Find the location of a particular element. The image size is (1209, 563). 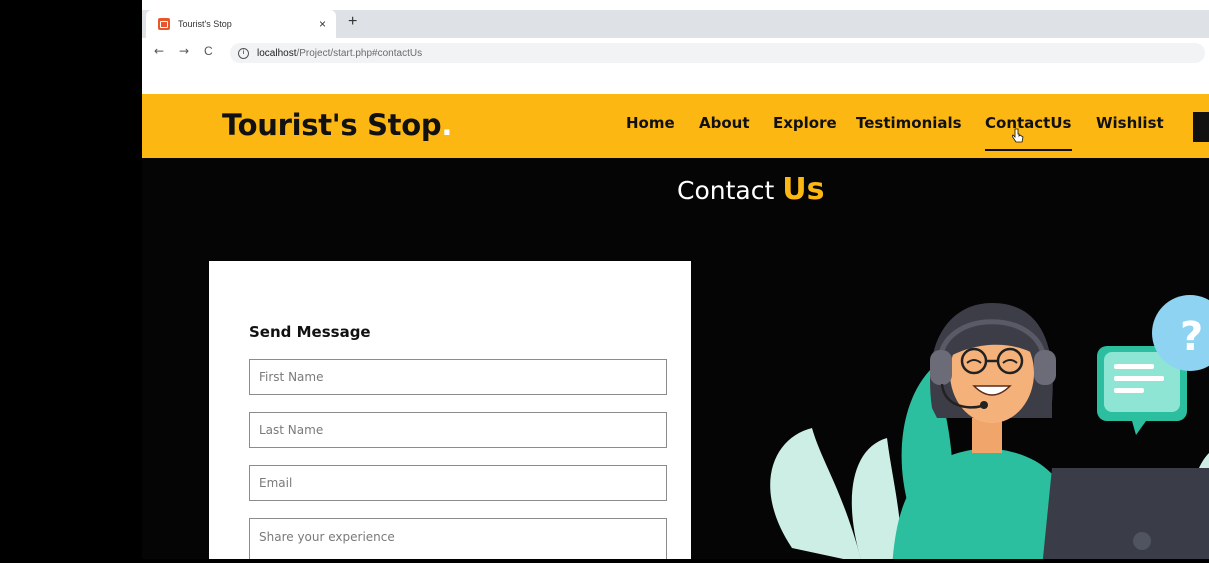

nav-testimonials: Testimonials is located at coordinates (909, 123).